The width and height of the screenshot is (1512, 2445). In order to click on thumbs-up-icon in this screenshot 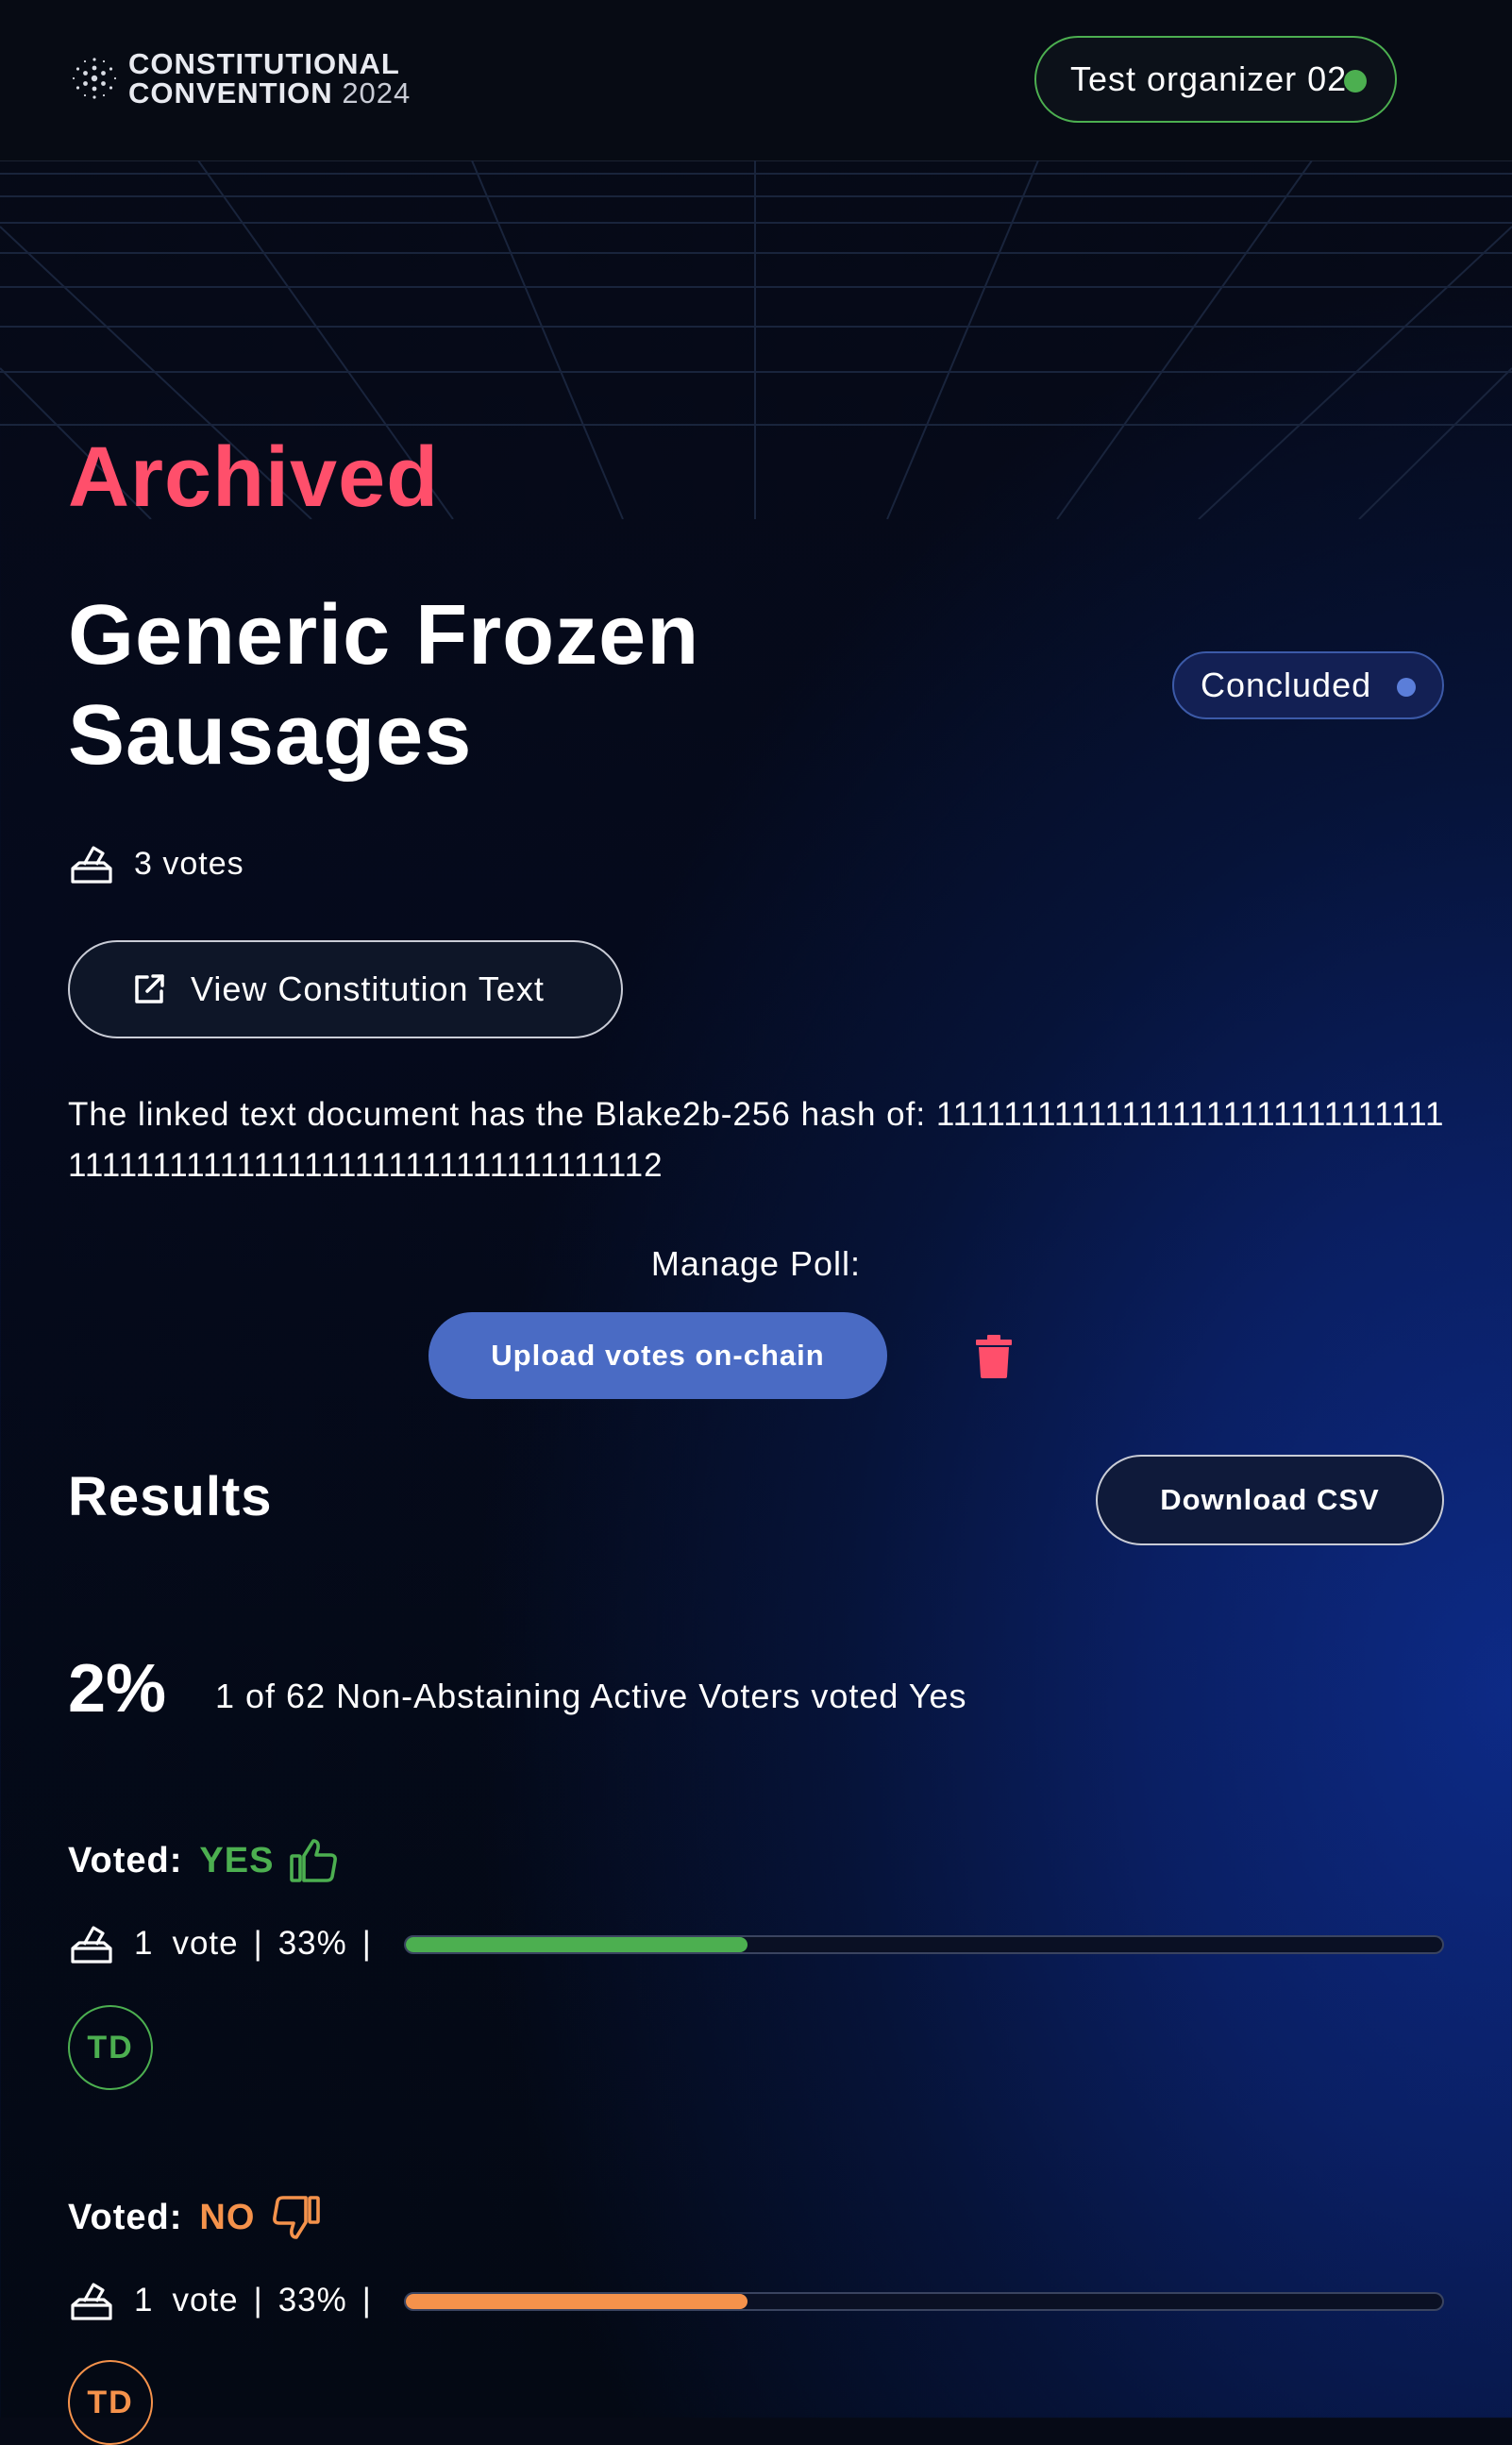, I will do `click(314, 1861)`.